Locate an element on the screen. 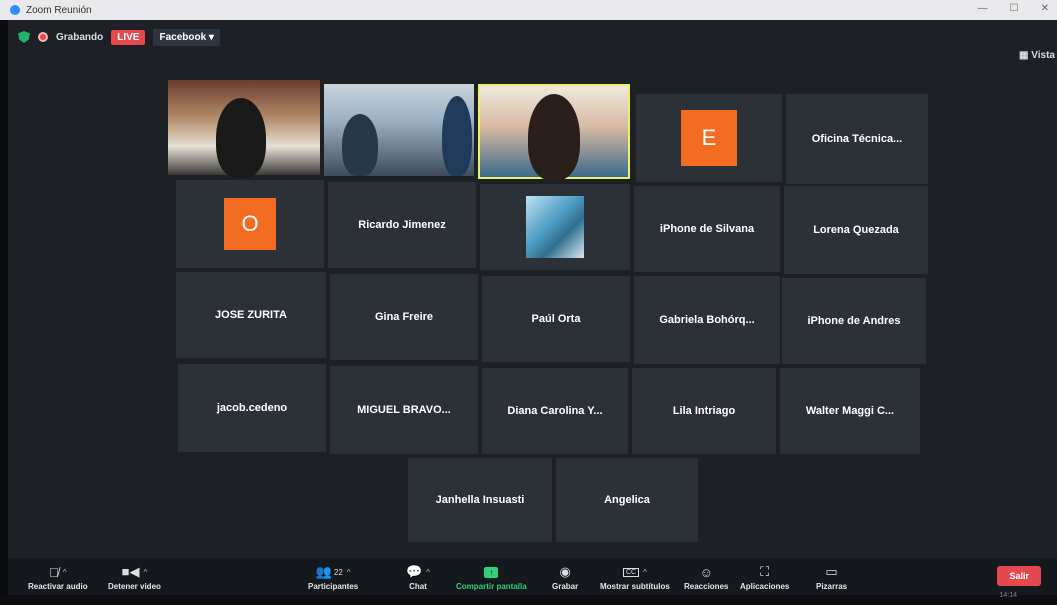  active-speaker-video-tile is located at coordinates (554, 132).